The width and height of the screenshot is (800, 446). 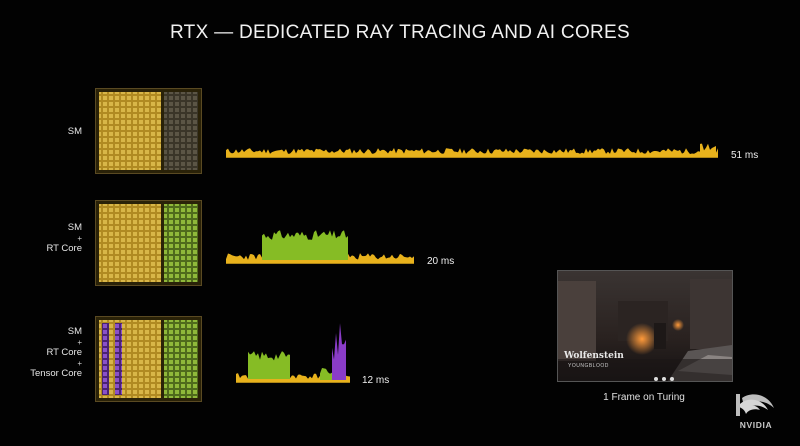 What do you see at coordinates (645, 326) in the screenshot?
I see `game-frame-thumbnail: Wolfenstein YOUNGBLOOD` at bounding box center [645, 326].